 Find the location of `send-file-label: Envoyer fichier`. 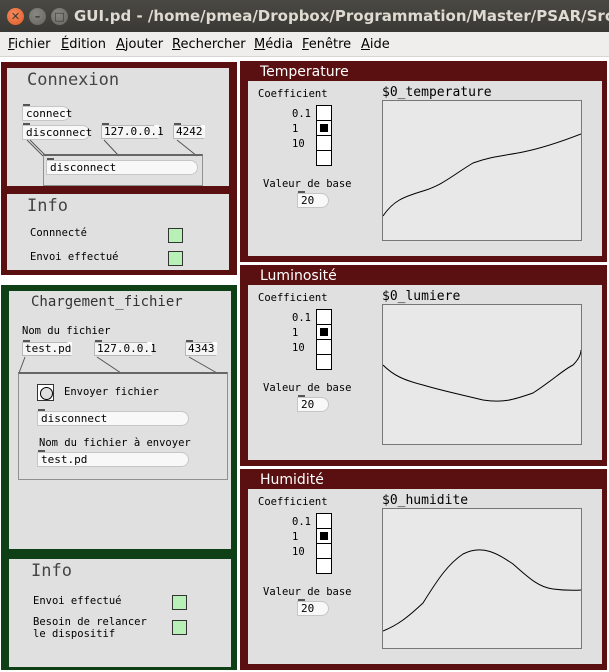

send-file-label: Envoyer fichier is located at coordinates (111, 392).